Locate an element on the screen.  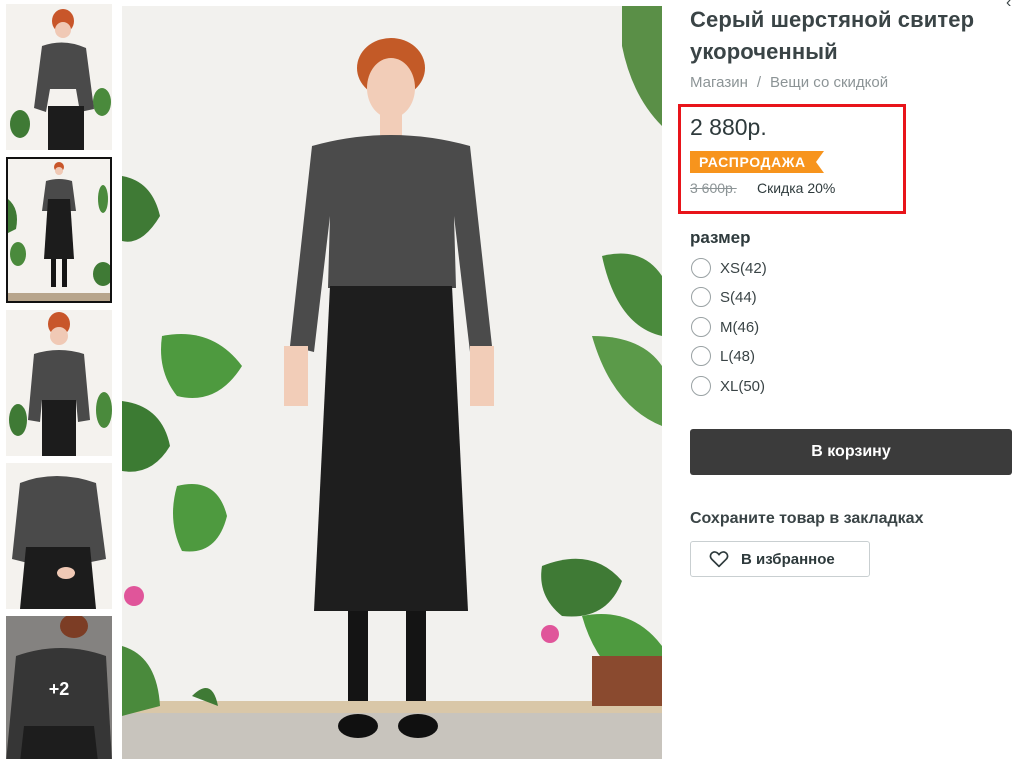
size-option-xs: XS(42) is located at coordinates (729, 268).